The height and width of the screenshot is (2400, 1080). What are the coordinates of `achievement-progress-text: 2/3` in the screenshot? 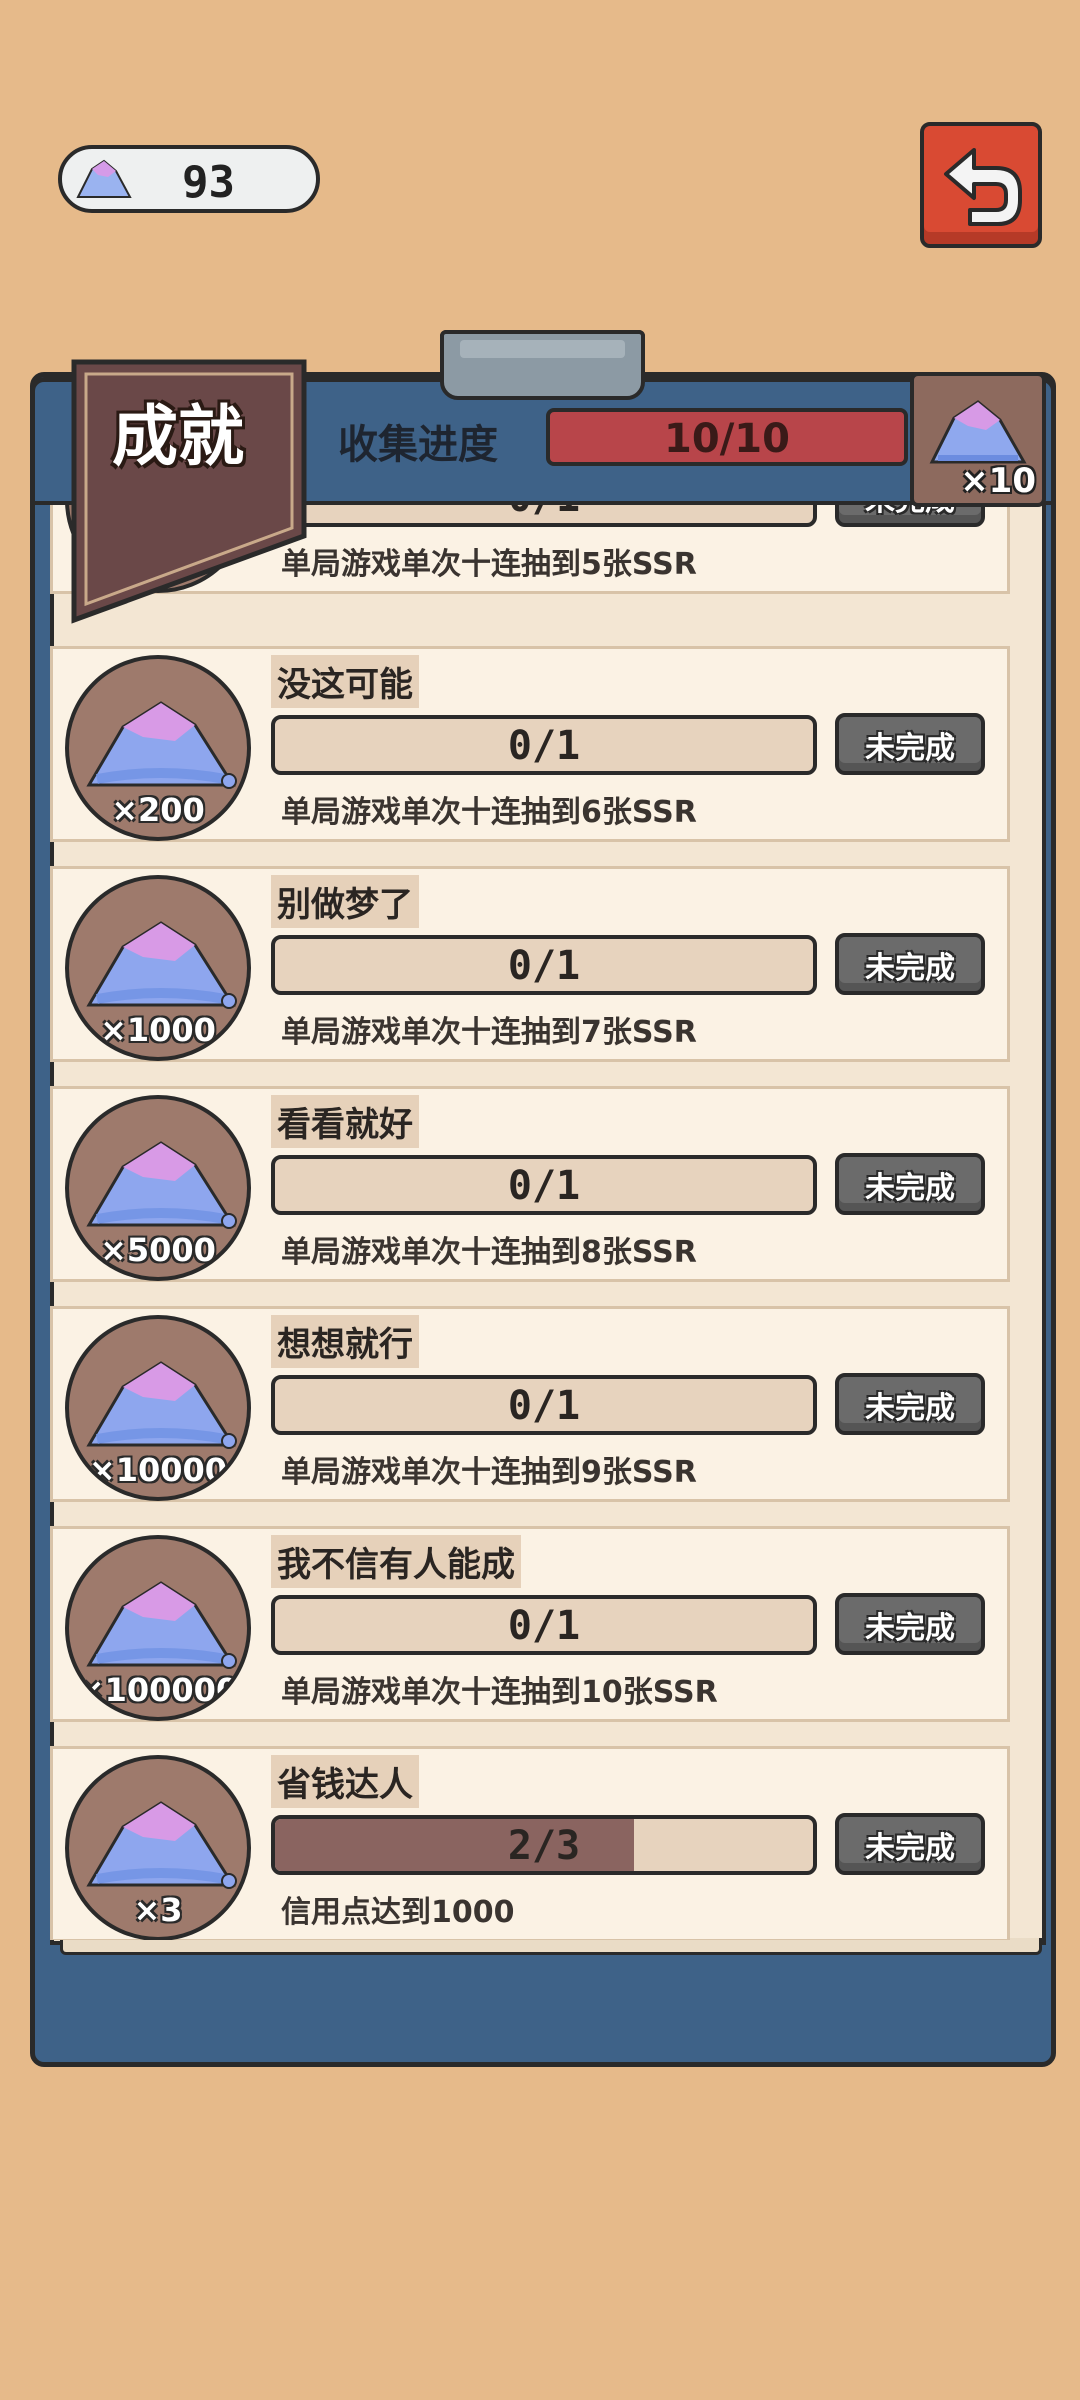 It's located at (544, 1846).